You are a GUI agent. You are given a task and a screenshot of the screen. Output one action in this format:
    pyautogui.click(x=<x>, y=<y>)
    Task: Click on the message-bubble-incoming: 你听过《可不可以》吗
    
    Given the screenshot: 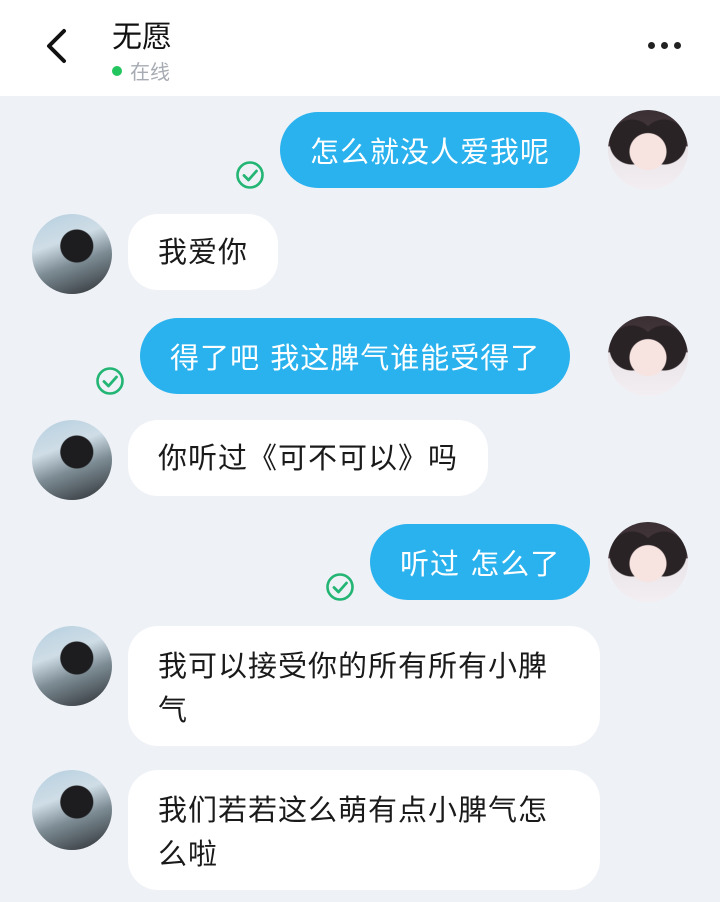 What is the action you would take?
    pyautogui.click(x=308, y=458)
    